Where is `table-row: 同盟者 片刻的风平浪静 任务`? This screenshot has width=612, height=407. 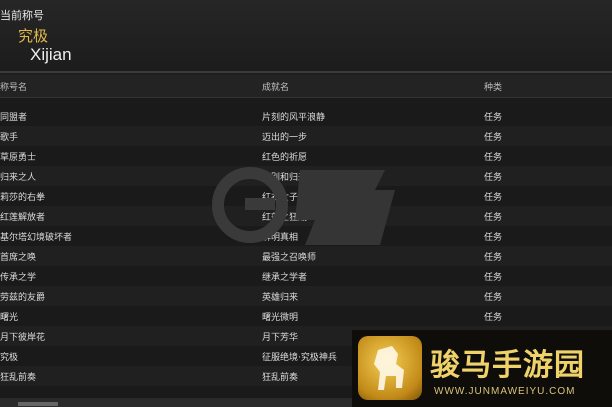
table-row: 同盟者 片刻的风平浪静 任务 is located at coordinates (306, 116).